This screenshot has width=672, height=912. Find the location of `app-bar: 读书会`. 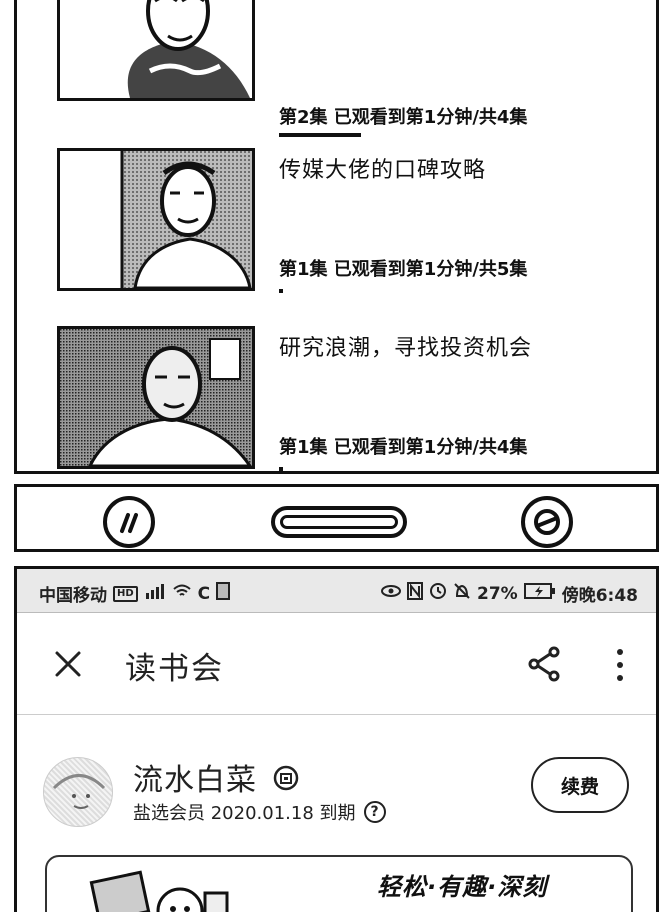

app-bar: 读书会 is located at coordinates (336, 664).